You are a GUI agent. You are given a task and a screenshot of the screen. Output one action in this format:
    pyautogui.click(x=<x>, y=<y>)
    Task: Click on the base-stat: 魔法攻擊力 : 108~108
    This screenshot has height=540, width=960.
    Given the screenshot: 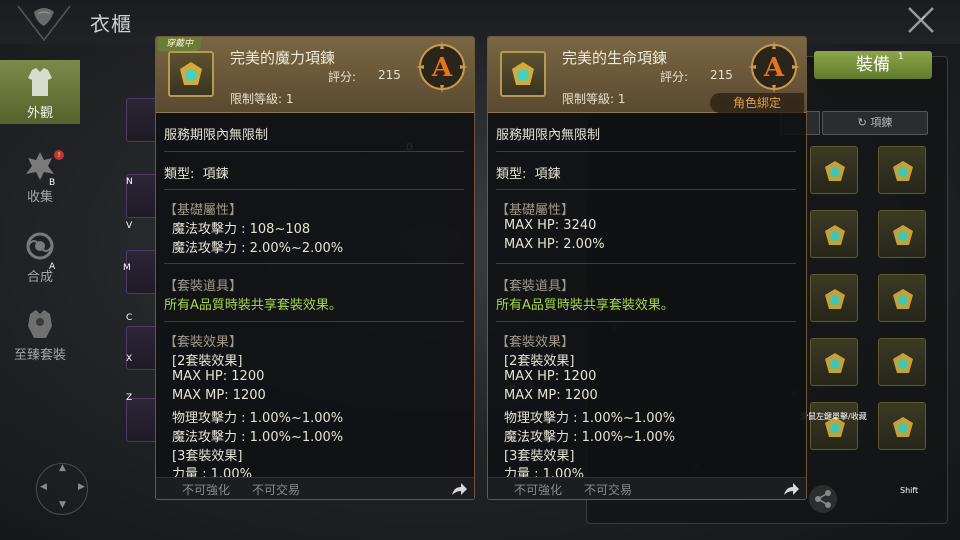 What is the action you would take?
    pyautogui.click(x=241, y=229)
    